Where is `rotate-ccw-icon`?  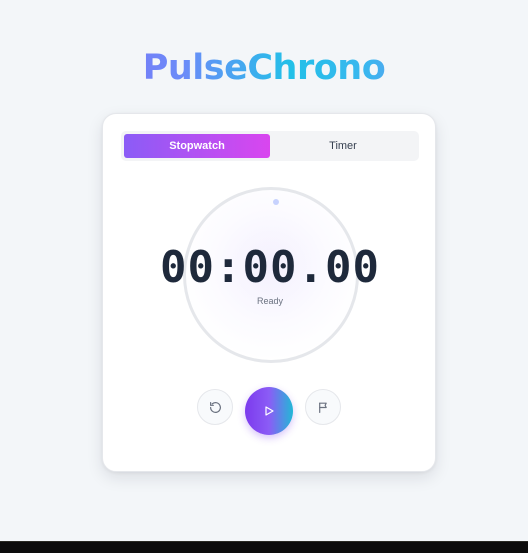
rotate-ccw-icon is located at coordinates (215, 407).